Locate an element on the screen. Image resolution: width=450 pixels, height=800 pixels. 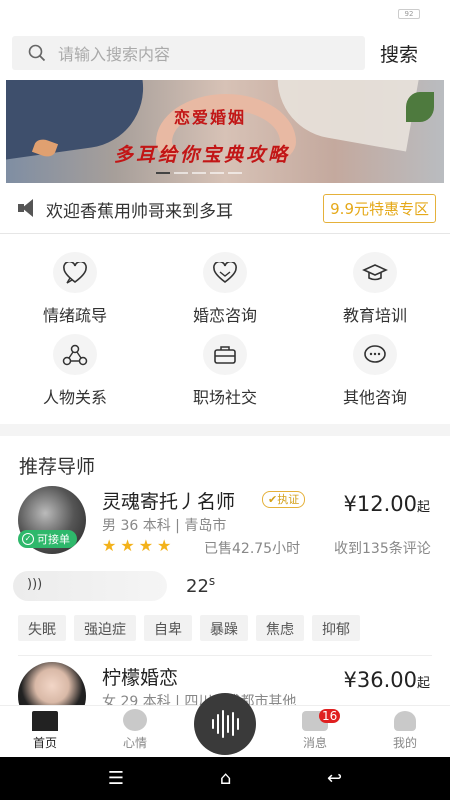
mentor-price: ¥12.00起 is located at coordinates (387, 504).